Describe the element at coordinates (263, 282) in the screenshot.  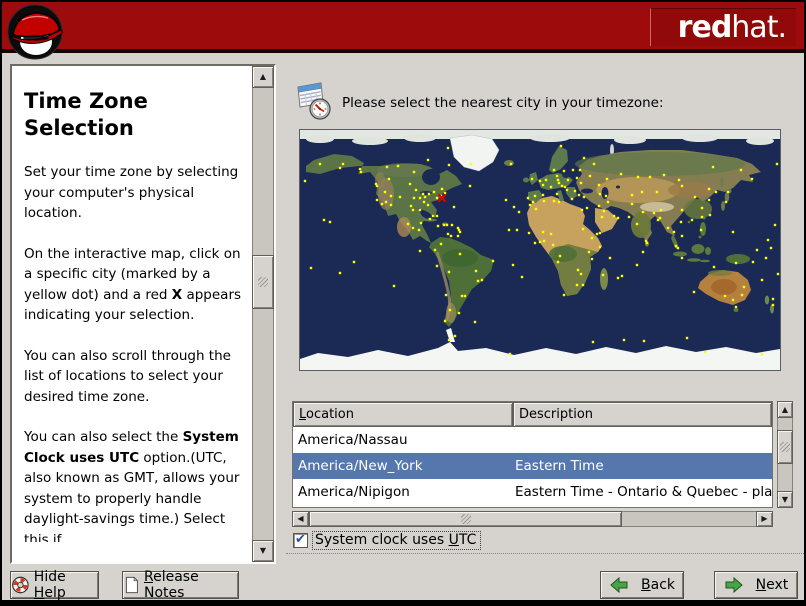
I see `help-scrollbar-thumb` at that location.